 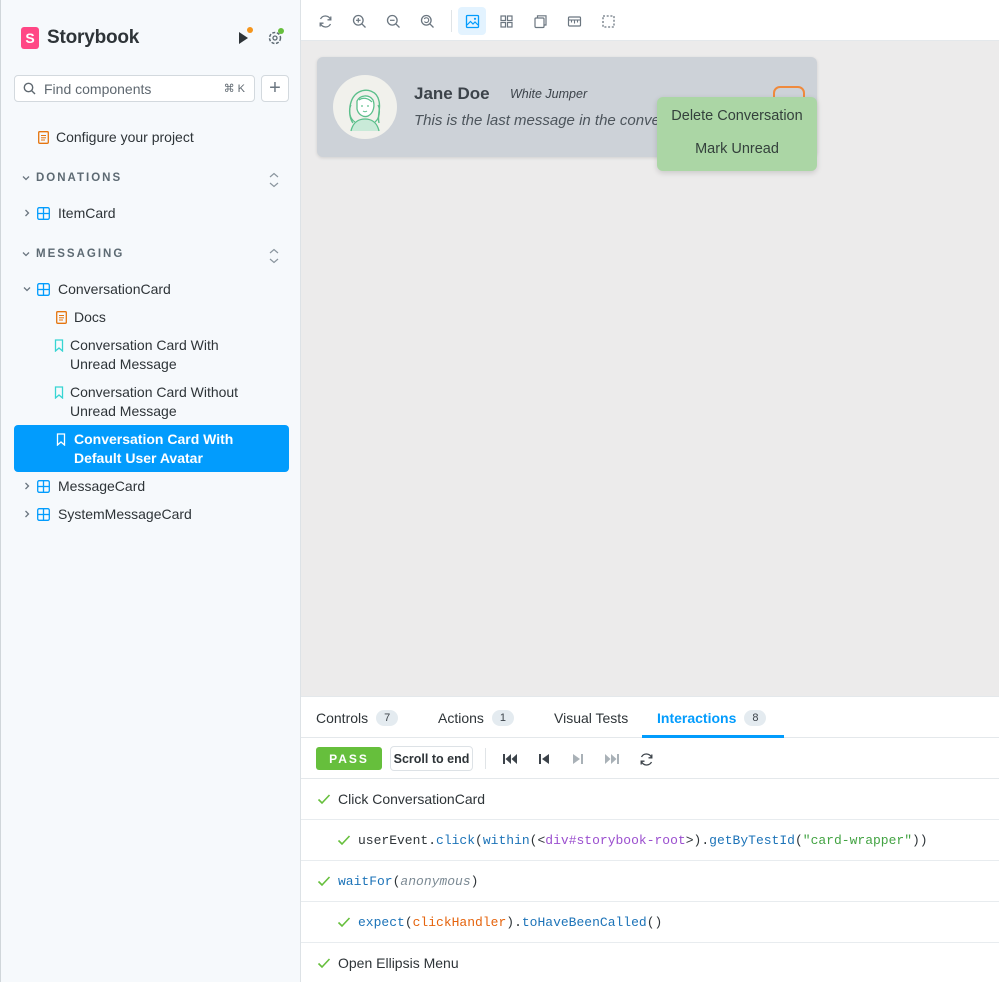 What do you see at coordinates (506, 21) in the screenshot?
I see `grid-icon` at bounding box center [506, 21].